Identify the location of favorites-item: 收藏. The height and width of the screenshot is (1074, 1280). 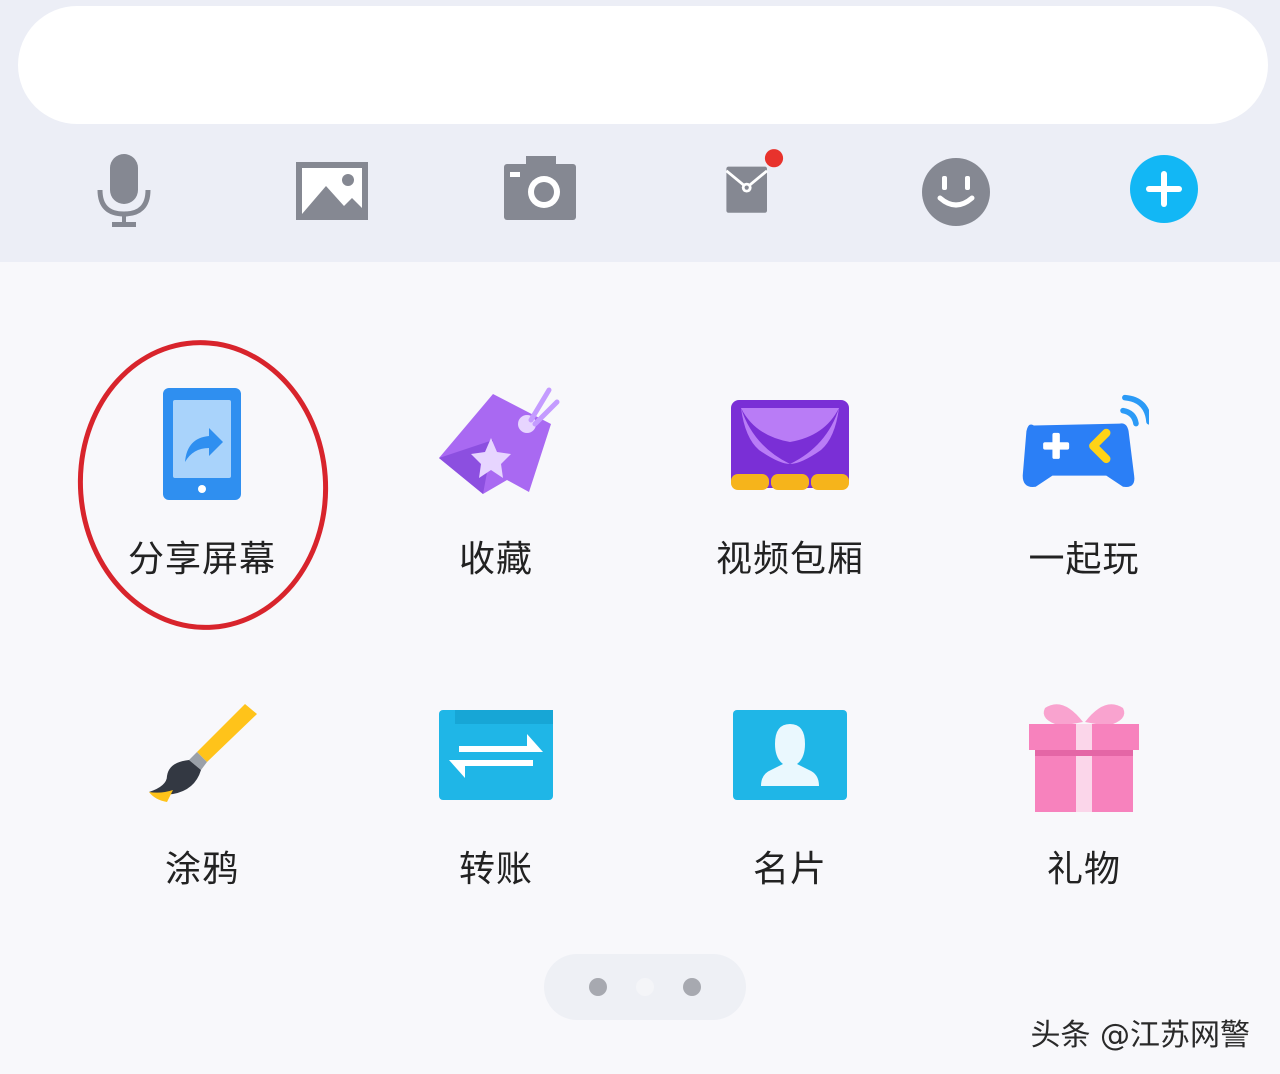
(496, 500).